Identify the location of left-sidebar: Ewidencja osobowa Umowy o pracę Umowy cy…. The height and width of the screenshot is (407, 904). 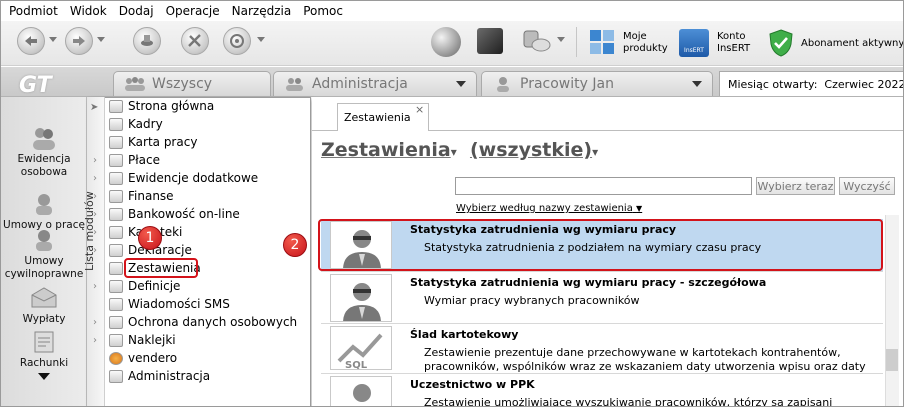
(44, 251).